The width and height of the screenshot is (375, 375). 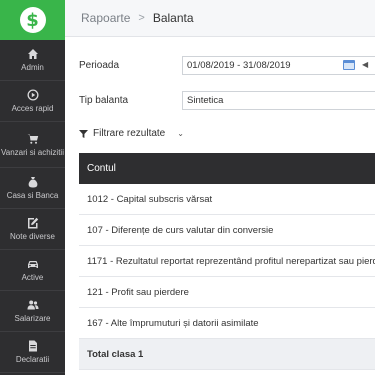 I want to click on filter-results-label: Filtrare rezultate, so click(x=129, y=133).